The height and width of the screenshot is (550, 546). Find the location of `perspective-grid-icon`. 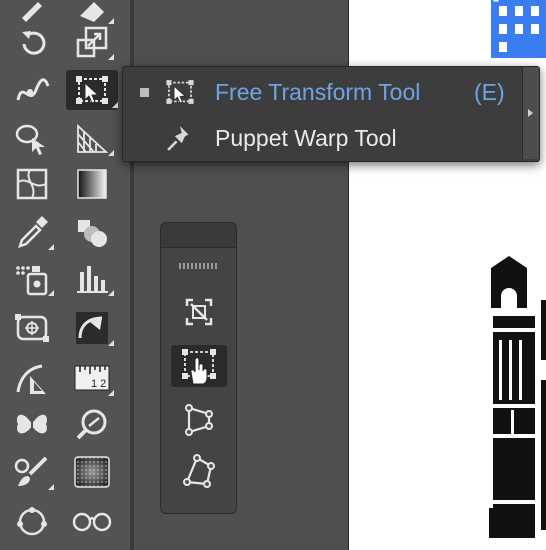

perspective-grid-icon is located at coordinates (93, 138).